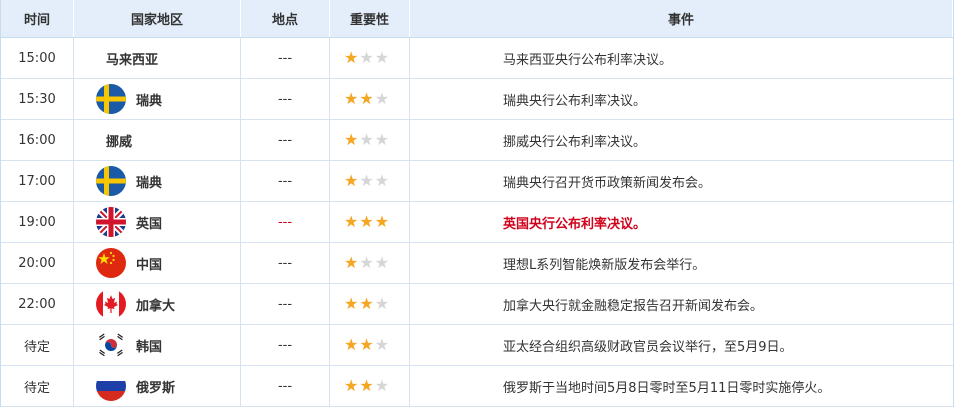  Describe the element at coordinates (604, 265) in the screenshot. I see `event-text: 理想L系列智能焕新版发布会举行。` at that location.